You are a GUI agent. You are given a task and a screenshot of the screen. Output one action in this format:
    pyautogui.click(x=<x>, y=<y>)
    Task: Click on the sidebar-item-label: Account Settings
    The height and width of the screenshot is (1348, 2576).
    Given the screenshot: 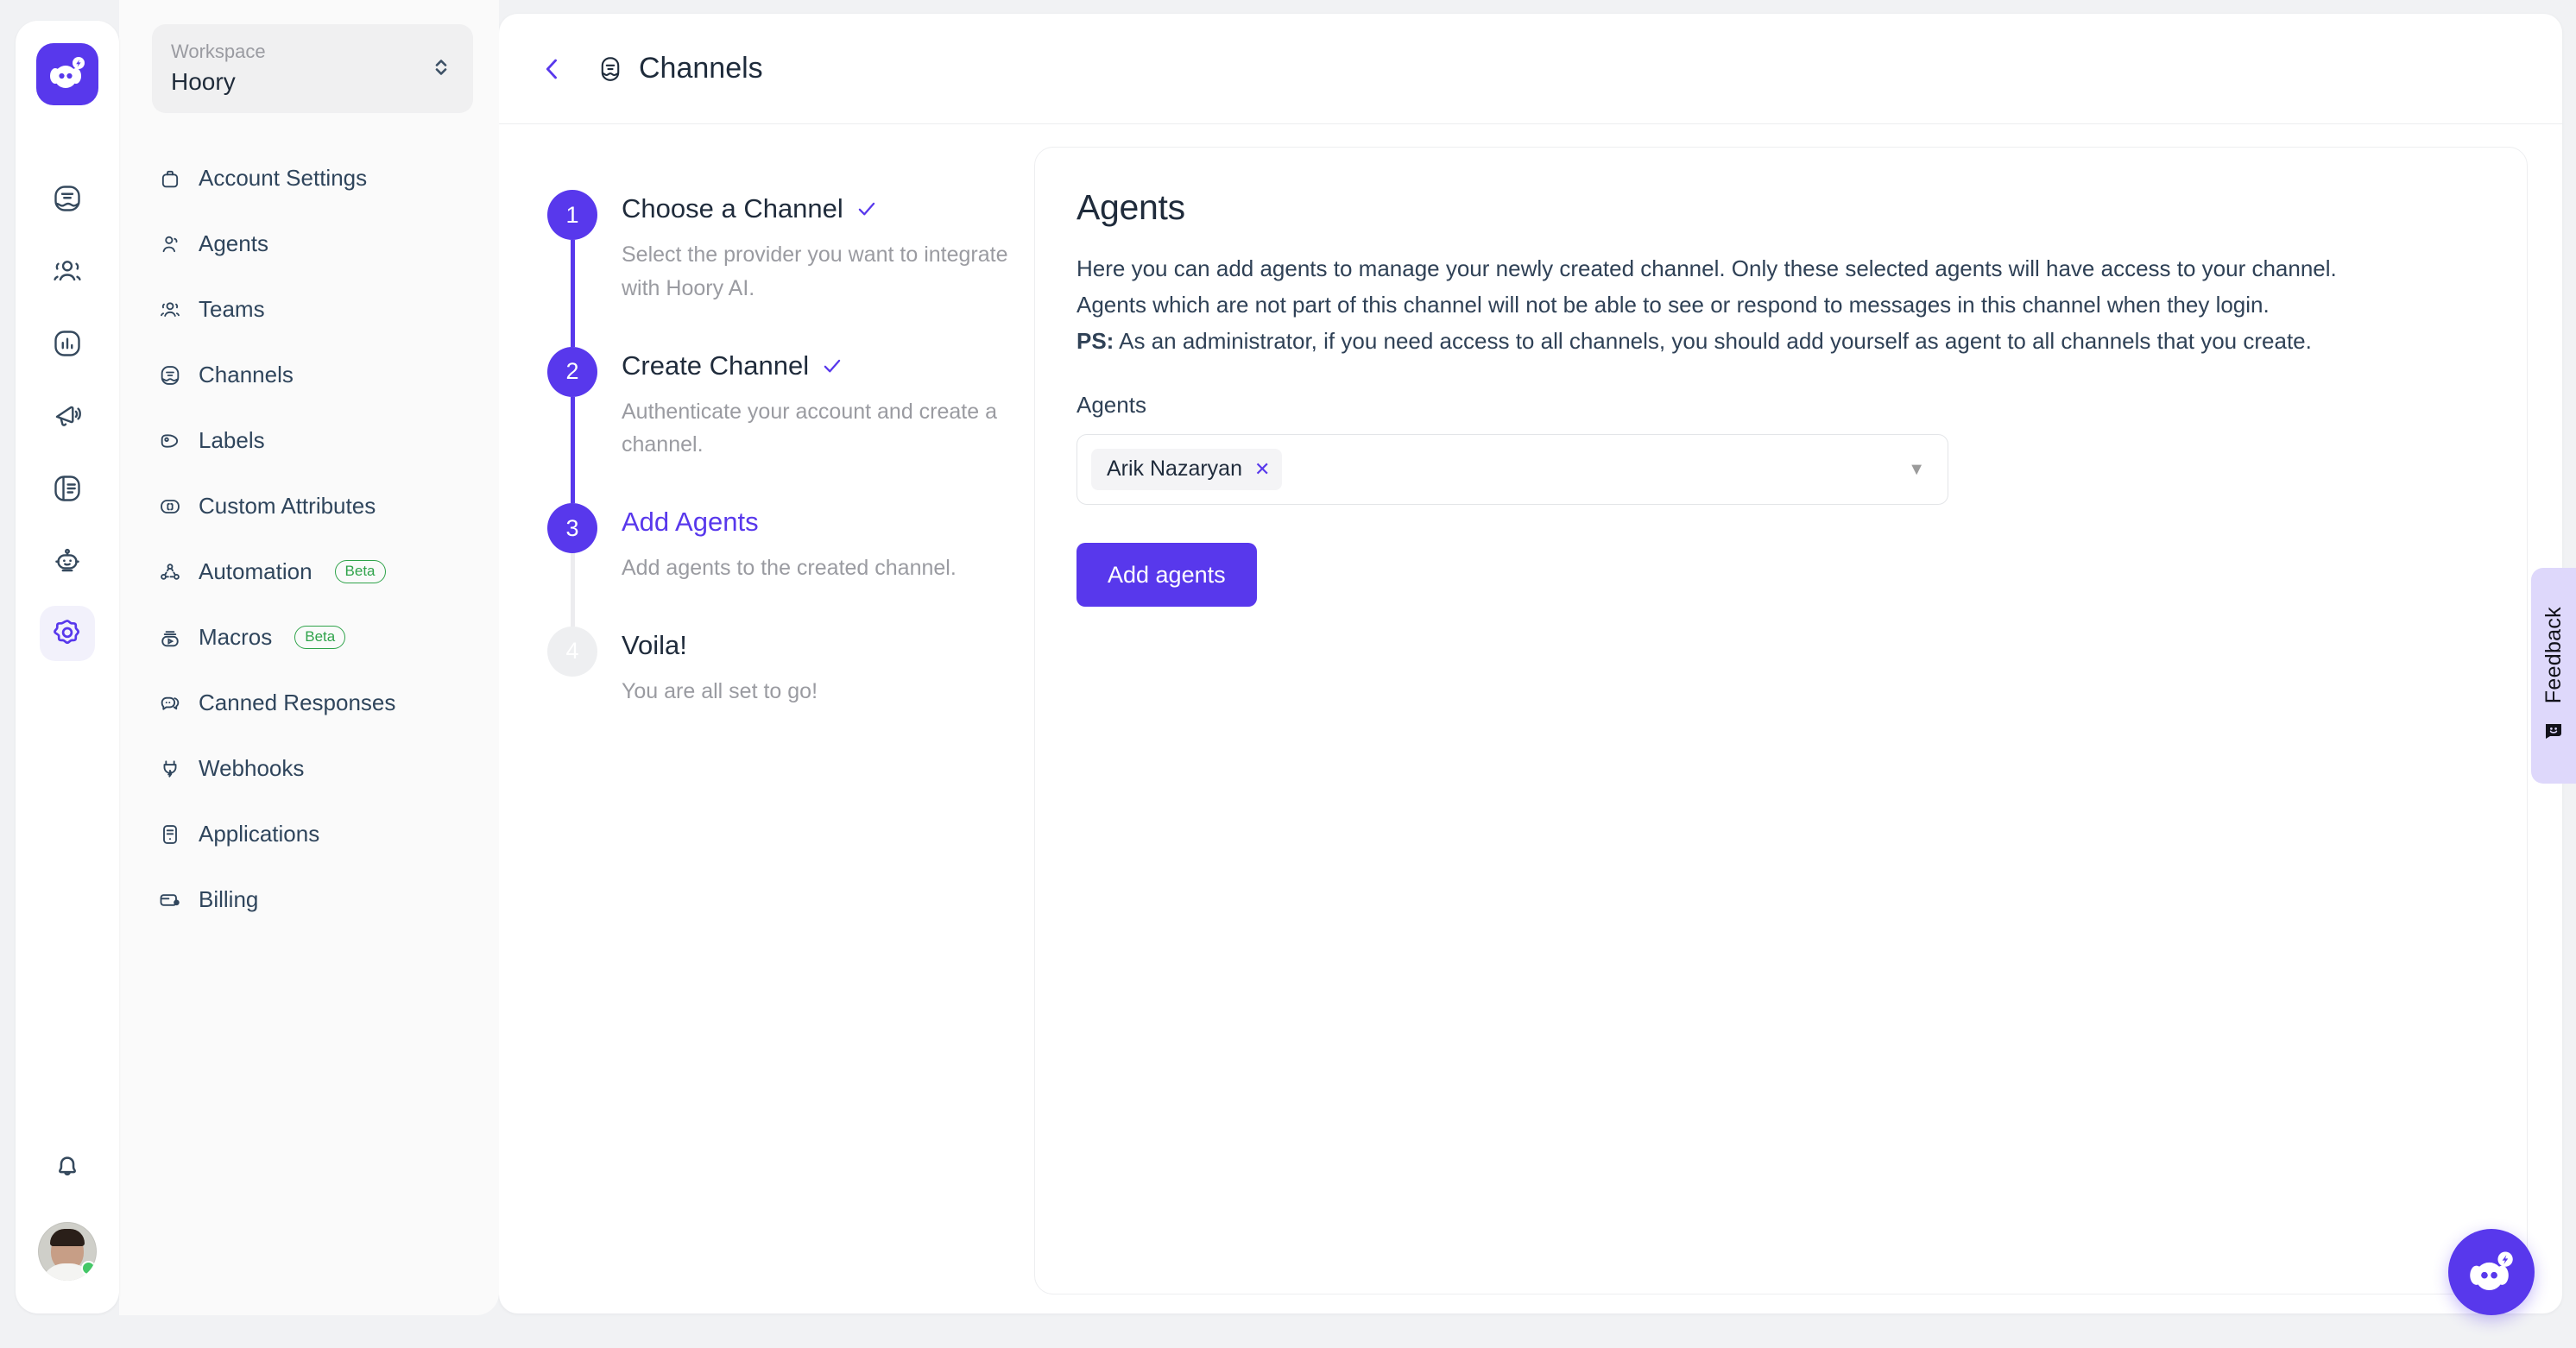 What is the action you would take?
    pyautogui.click(x=283, y=179)
    